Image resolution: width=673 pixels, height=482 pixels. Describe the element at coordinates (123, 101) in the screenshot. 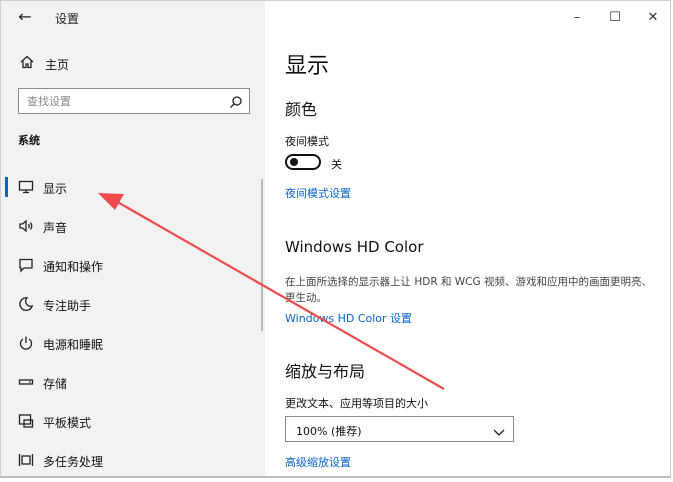

I see `search-input` at that location.